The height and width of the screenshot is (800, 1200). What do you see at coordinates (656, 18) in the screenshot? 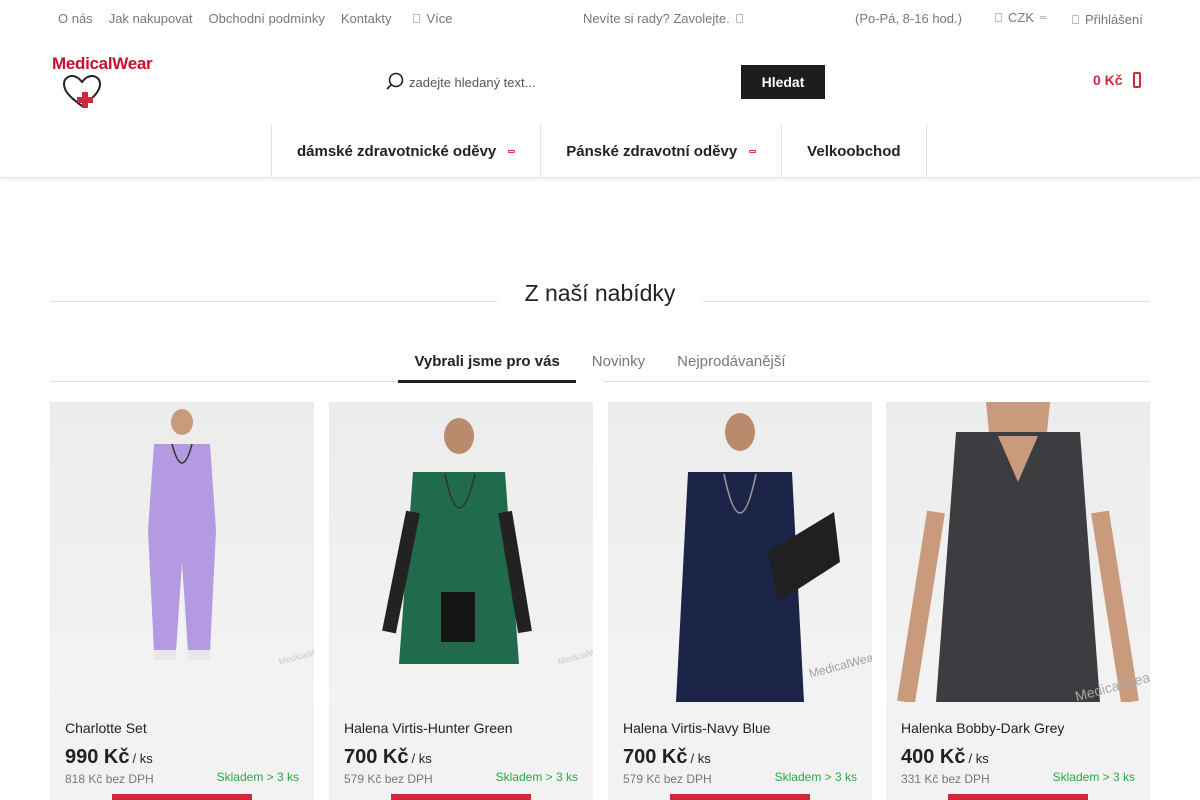
I see `help-text: Nevíte si rady? Zavolejte.` at bounding box center [656, 18].